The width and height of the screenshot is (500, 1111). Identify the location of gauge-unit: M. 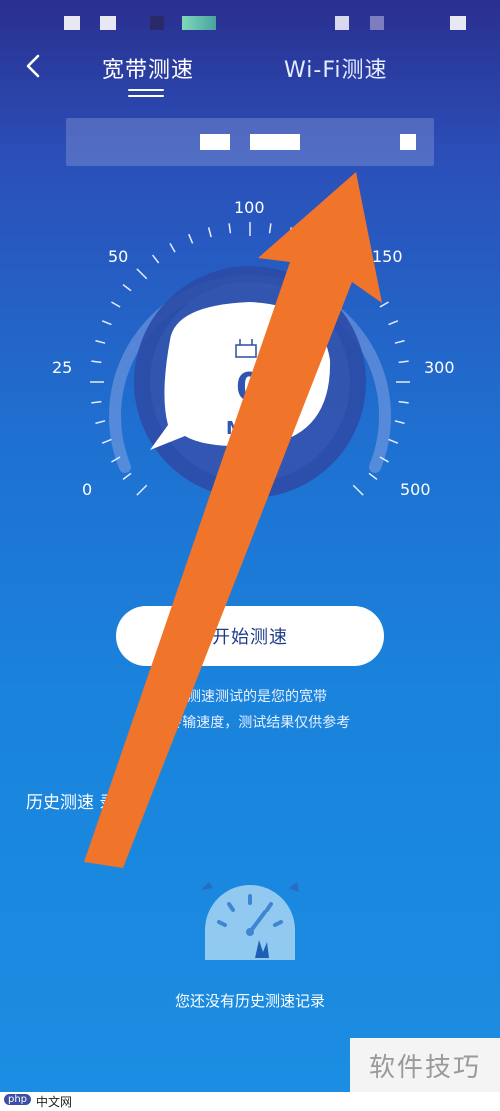
(235, 428).